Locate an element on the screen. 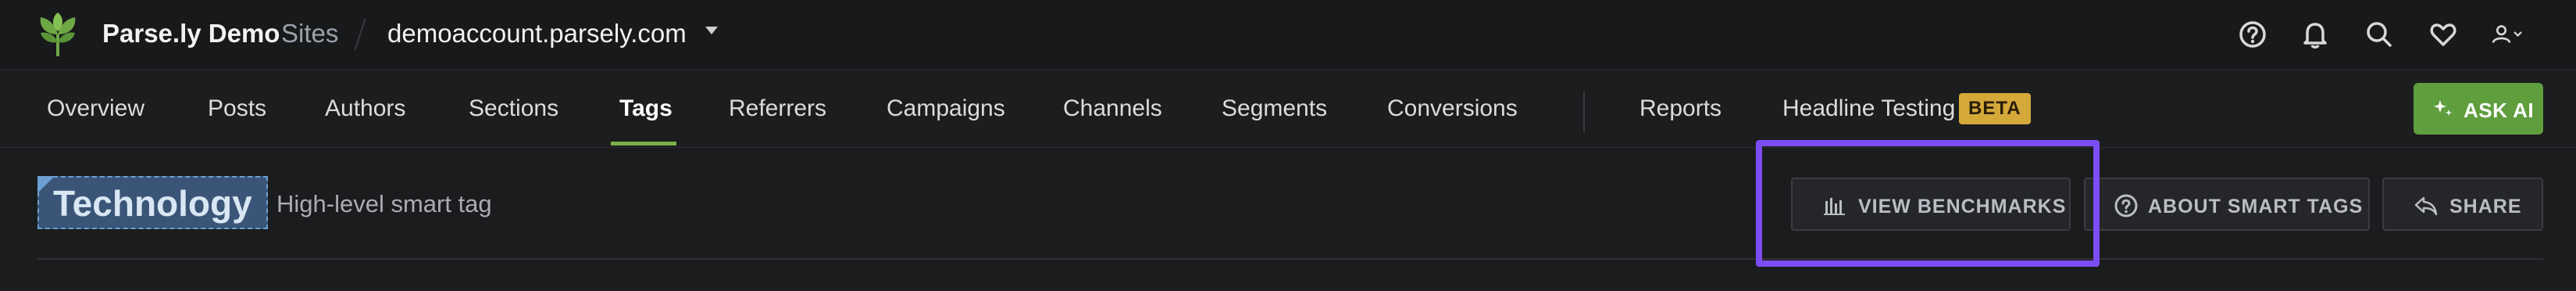  tag-name: Technology is located at coordinates (152, 203).